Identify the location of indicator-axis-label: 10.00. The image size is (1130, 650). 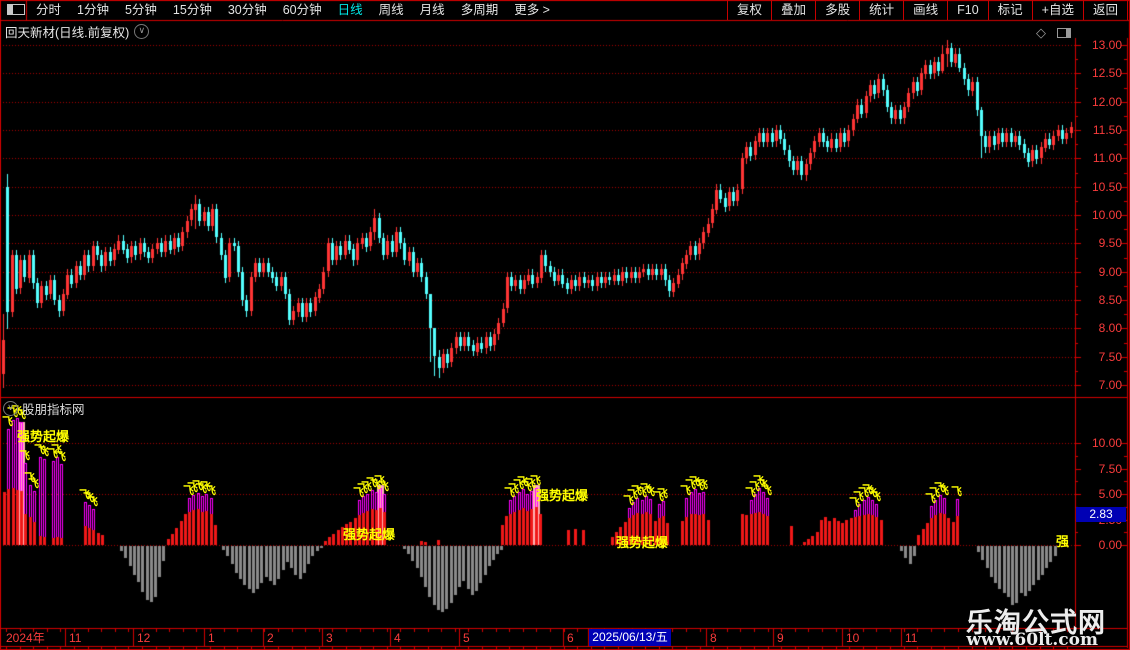
(1106, 443).